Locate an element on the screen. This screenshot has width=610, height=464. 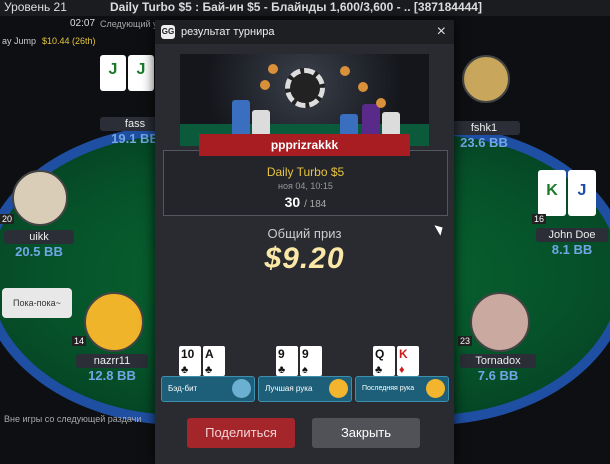
tournament-date: ноя 04, 10:15 is located at coordinates (305, 186).